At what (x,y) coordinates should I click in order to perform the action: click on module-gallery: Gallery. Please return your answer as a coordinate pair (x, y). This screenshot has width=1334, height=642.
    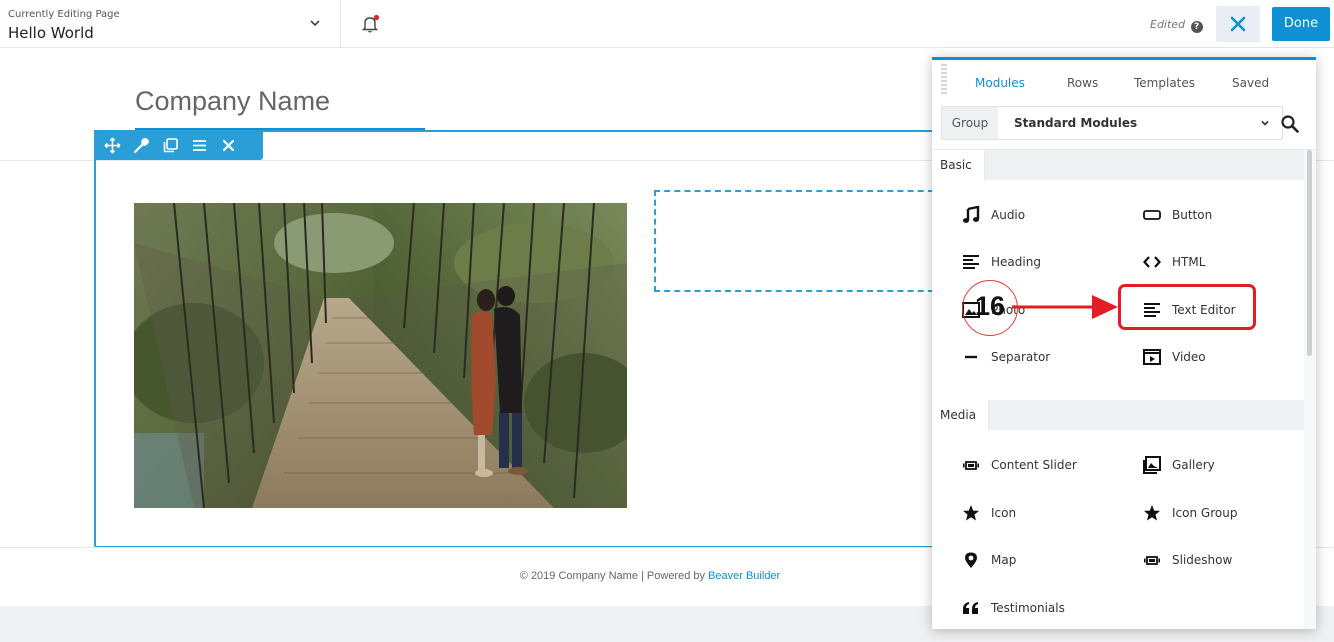
    Looking at the image, I should click on (1179, 465).